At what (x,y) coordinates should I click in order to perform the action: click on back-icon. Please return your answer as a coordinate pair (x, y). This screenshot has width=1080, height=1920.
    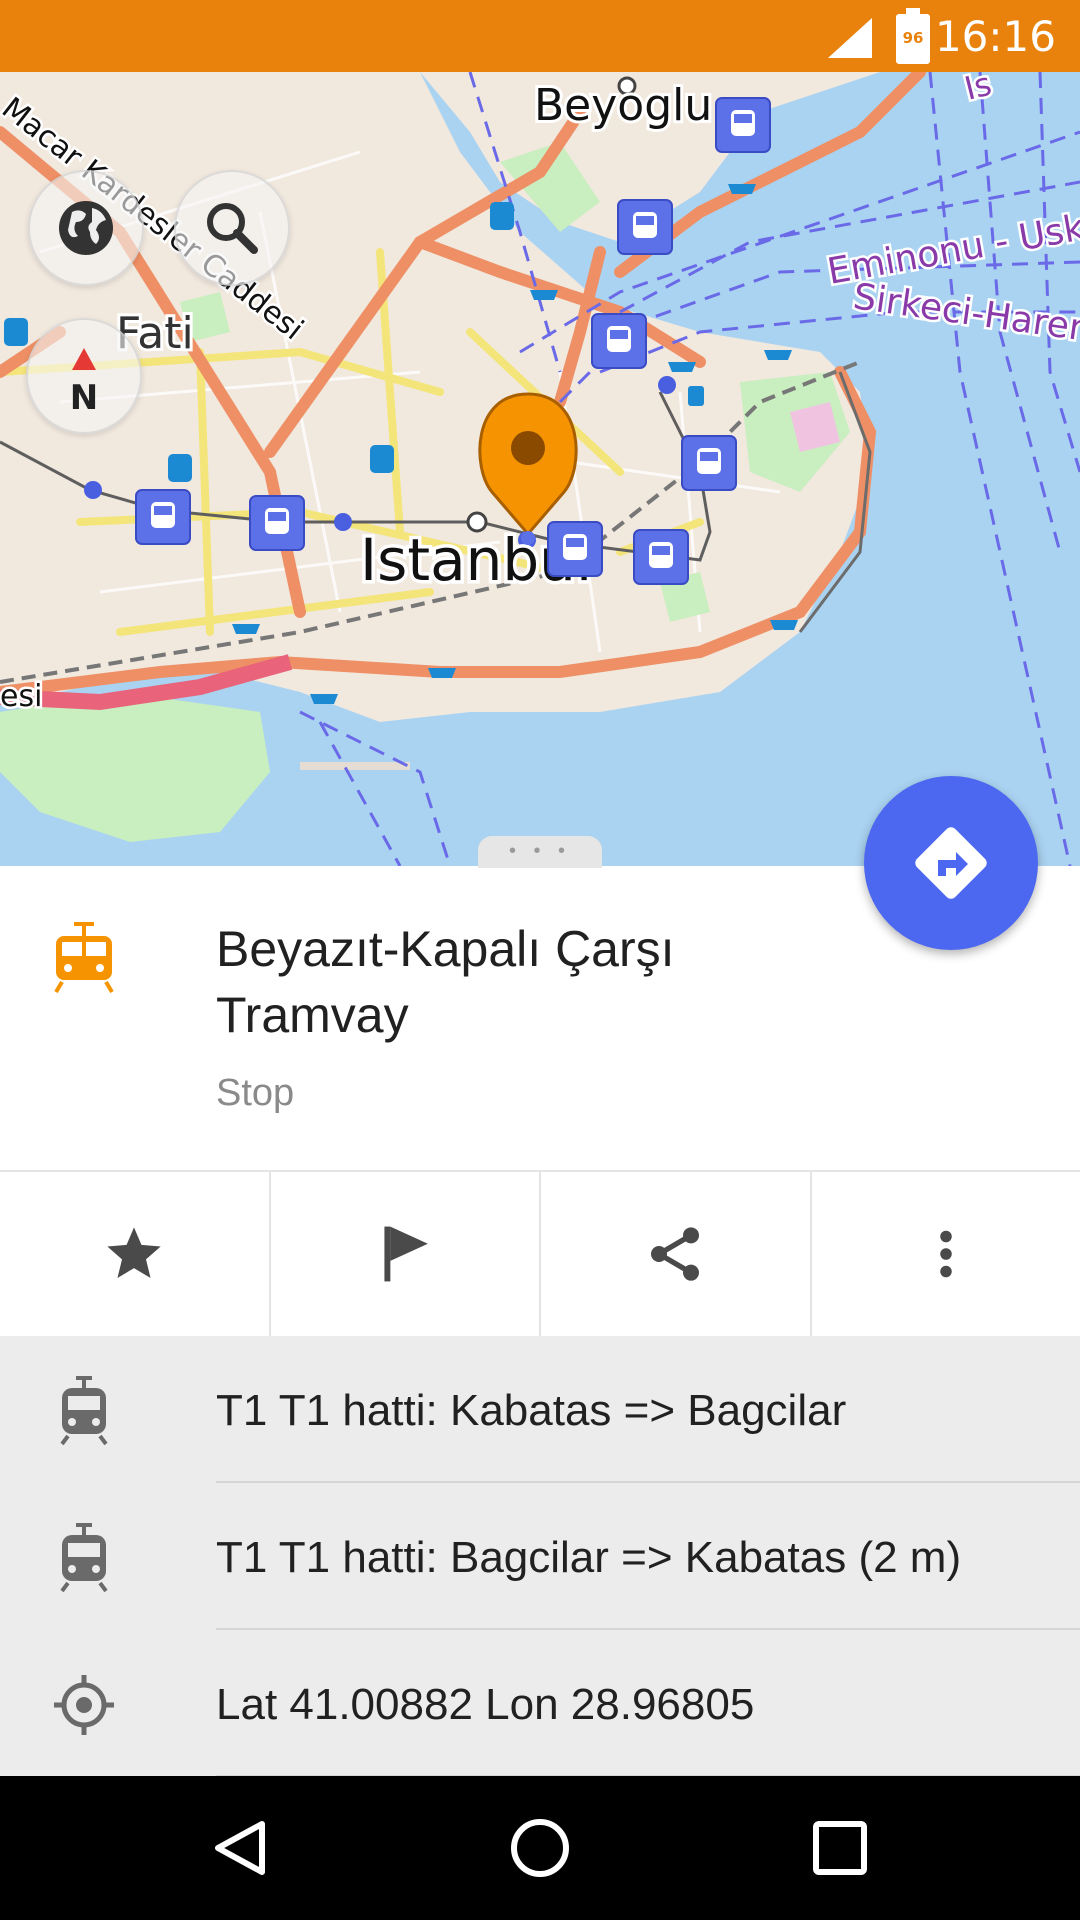
    Looking at the image, I should click on (240, 1848).